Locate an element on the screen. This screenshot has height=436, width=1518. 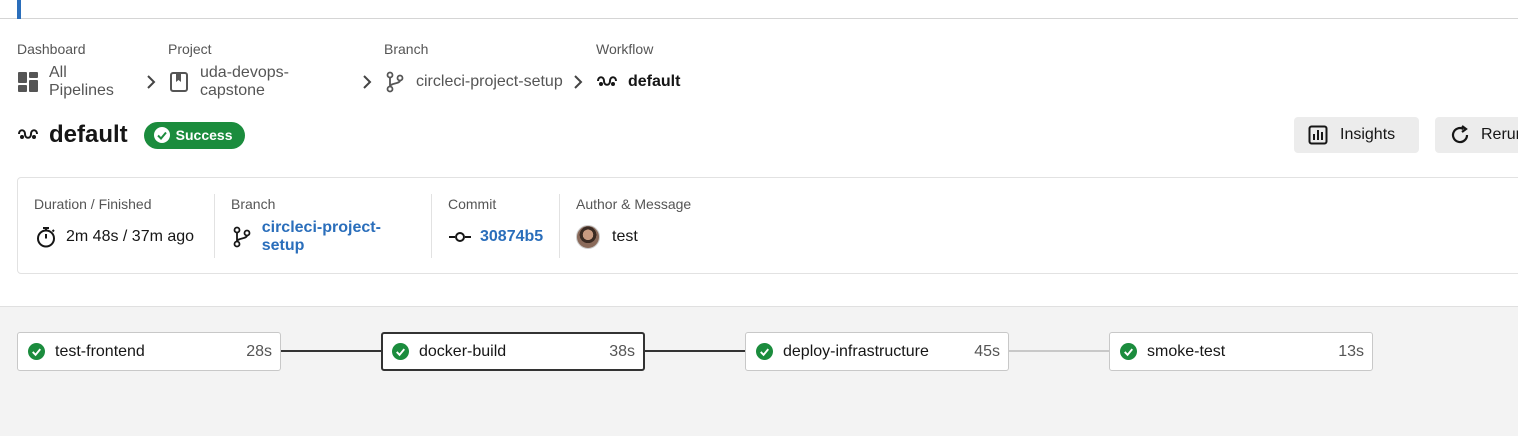
job-name: test-frontend is located at coordinates (100, 351).